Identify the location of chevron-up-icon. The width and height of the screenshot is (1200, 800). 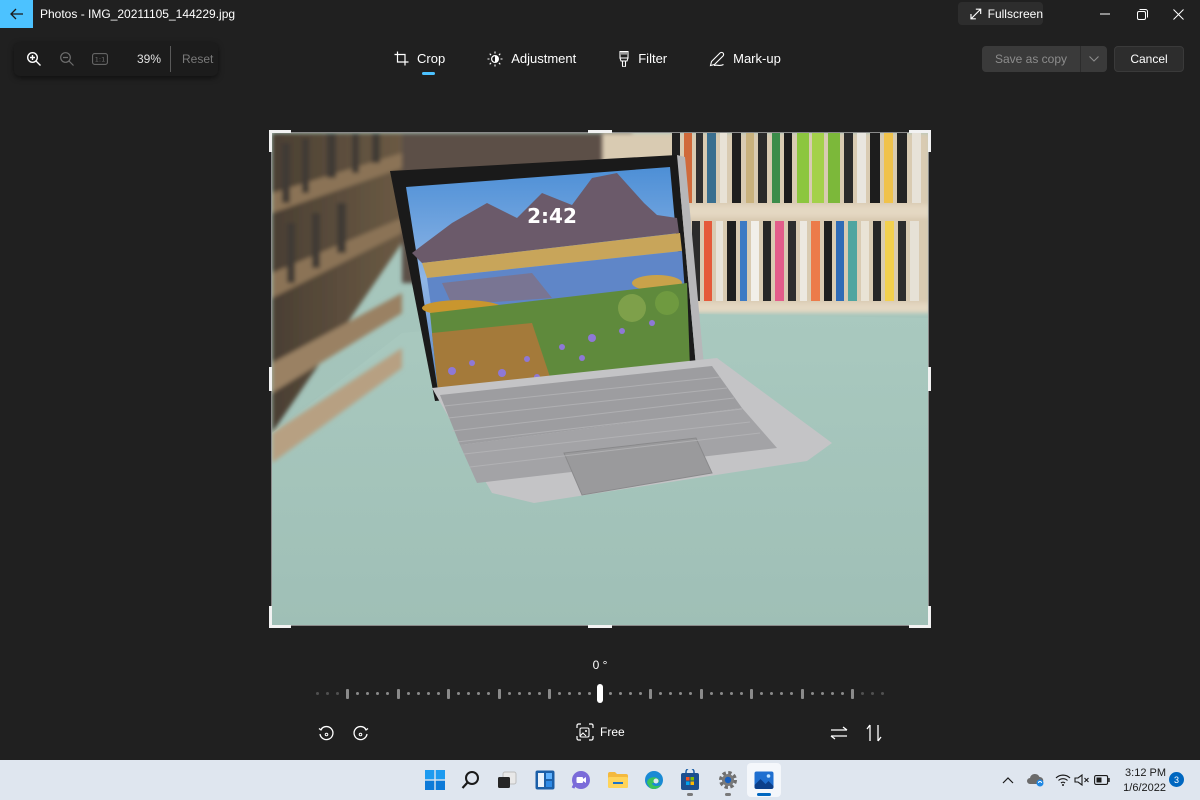
(1008, 780).